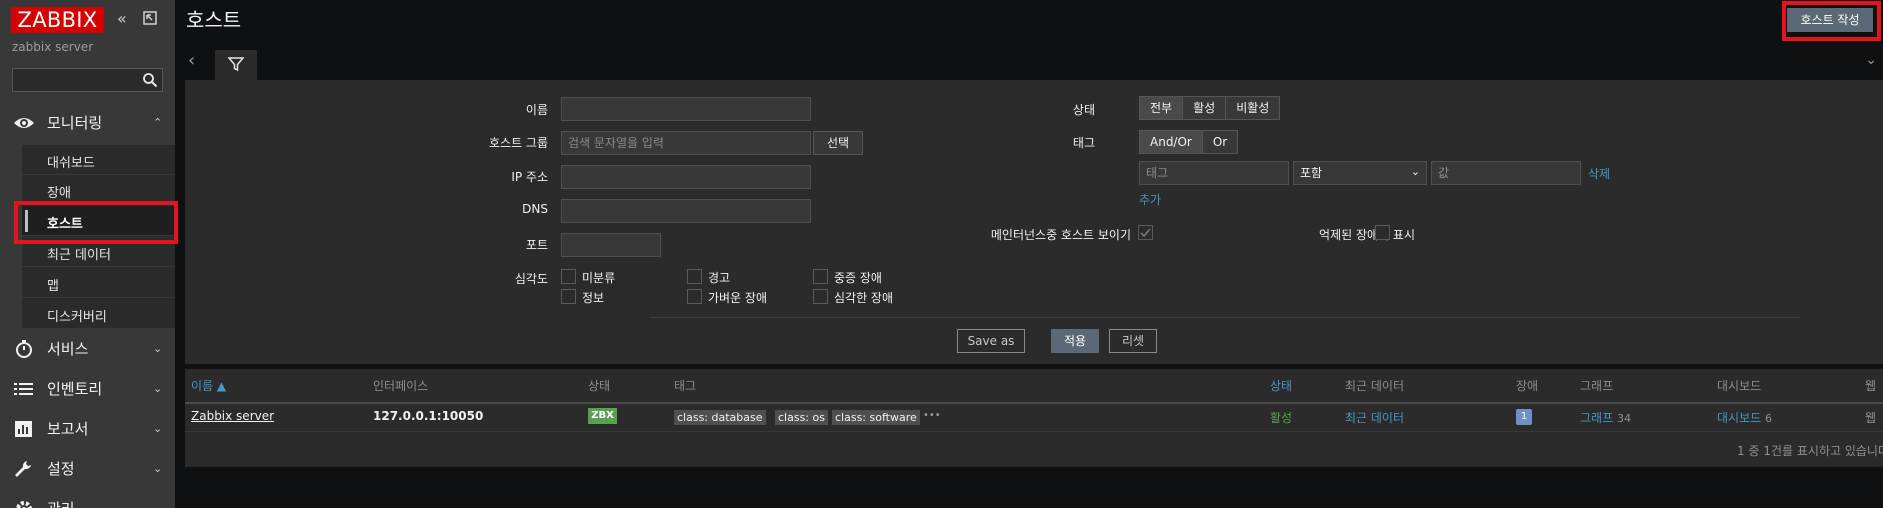 The width and height of the screenshot is (1883, 508). What do you see at coordinates (686, 211) in the screenshot?
I see `filter-dns-input` at bounding box center [686, 211].